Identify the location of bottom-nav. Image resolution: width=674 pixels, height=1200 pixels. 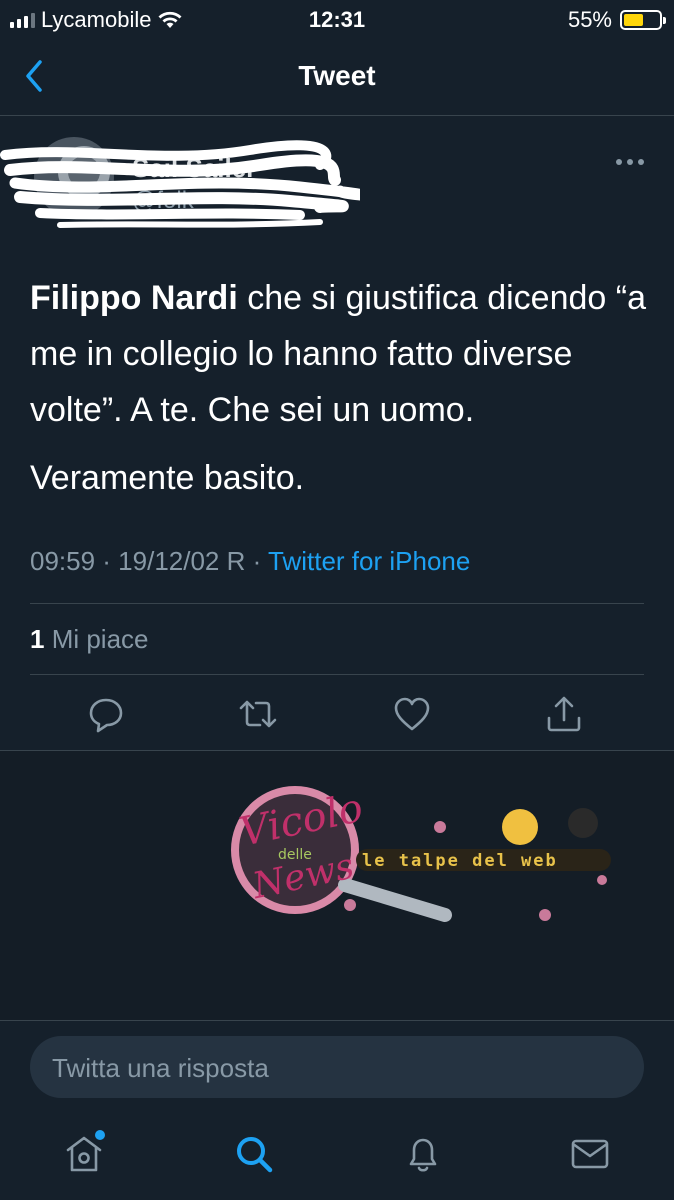
(337, 1155).